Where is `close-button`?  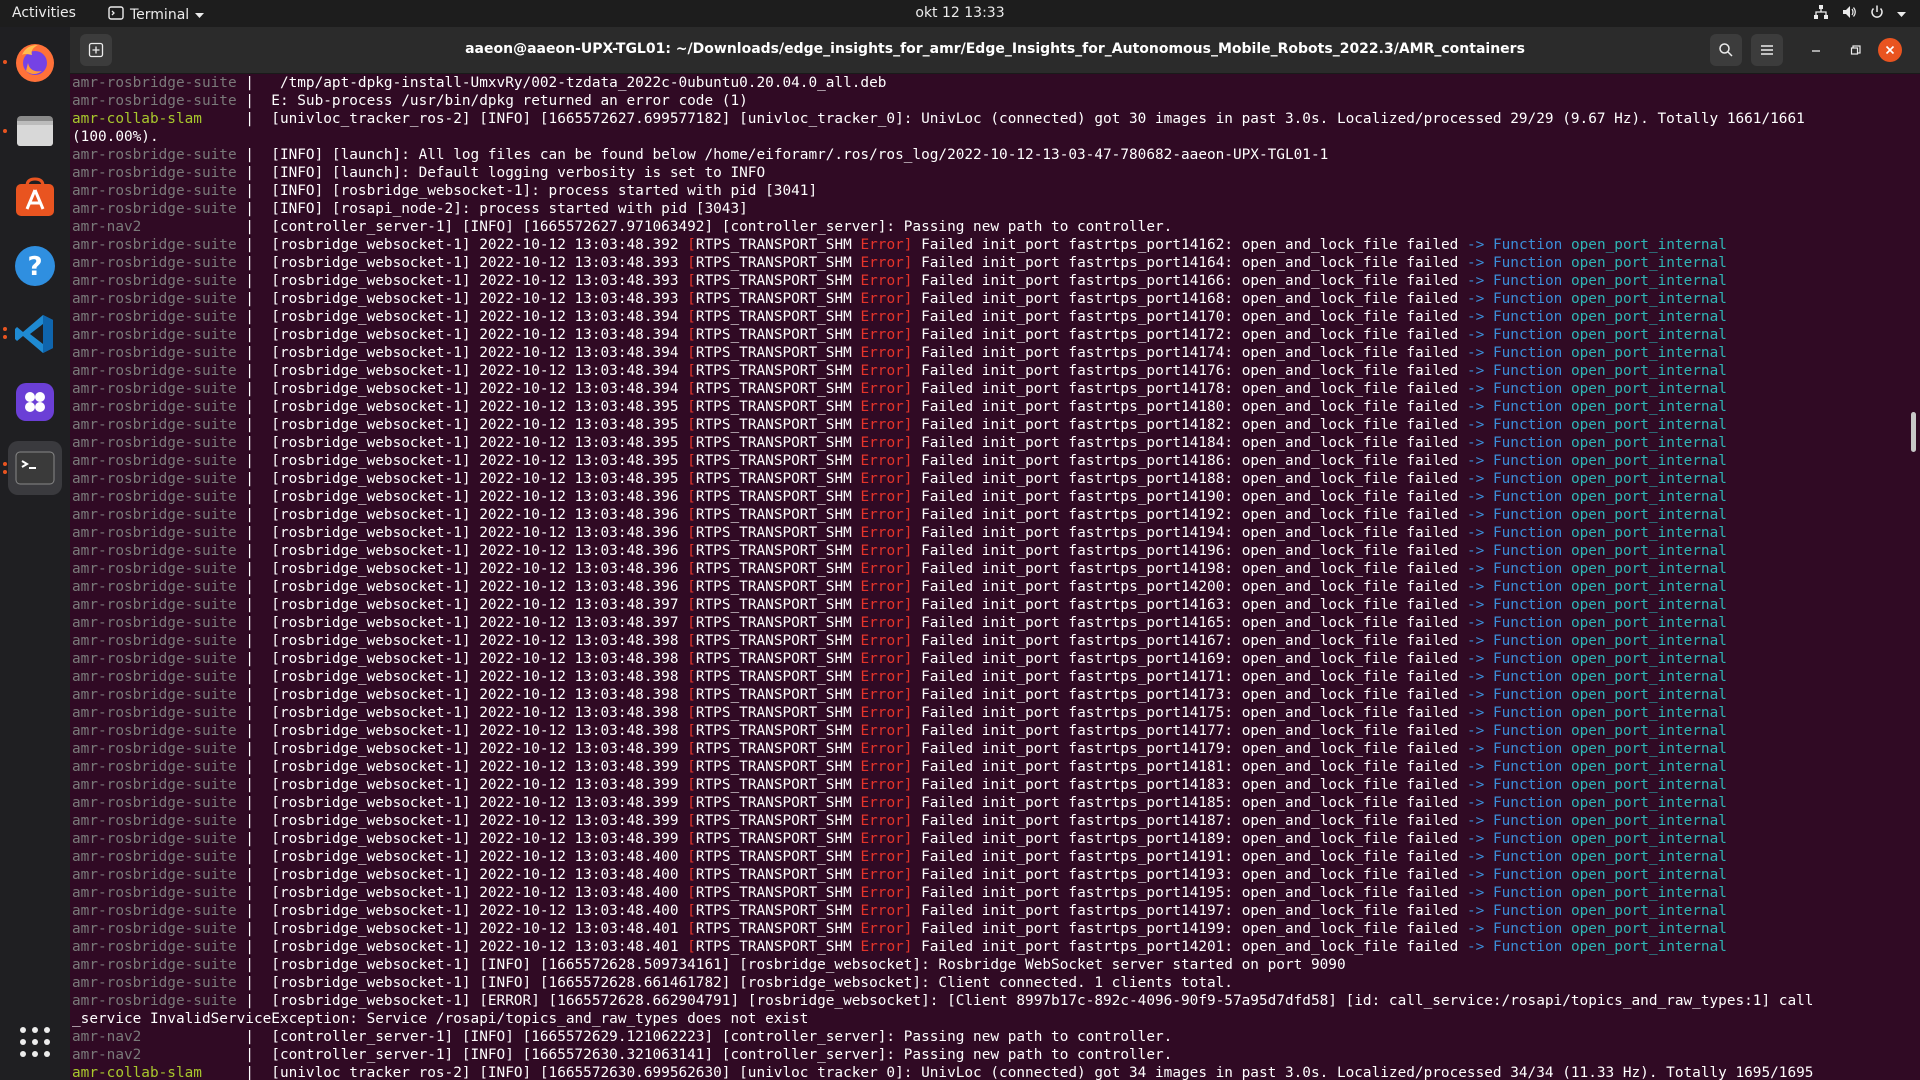
close-button is located at coordinates (1890, 50).